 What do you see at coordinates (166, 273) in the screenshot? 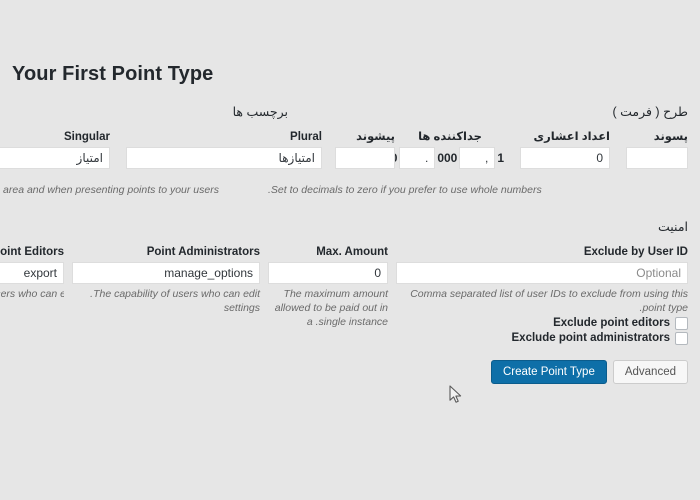
I see `point-administrators-input` at bounding box center [166, 273].